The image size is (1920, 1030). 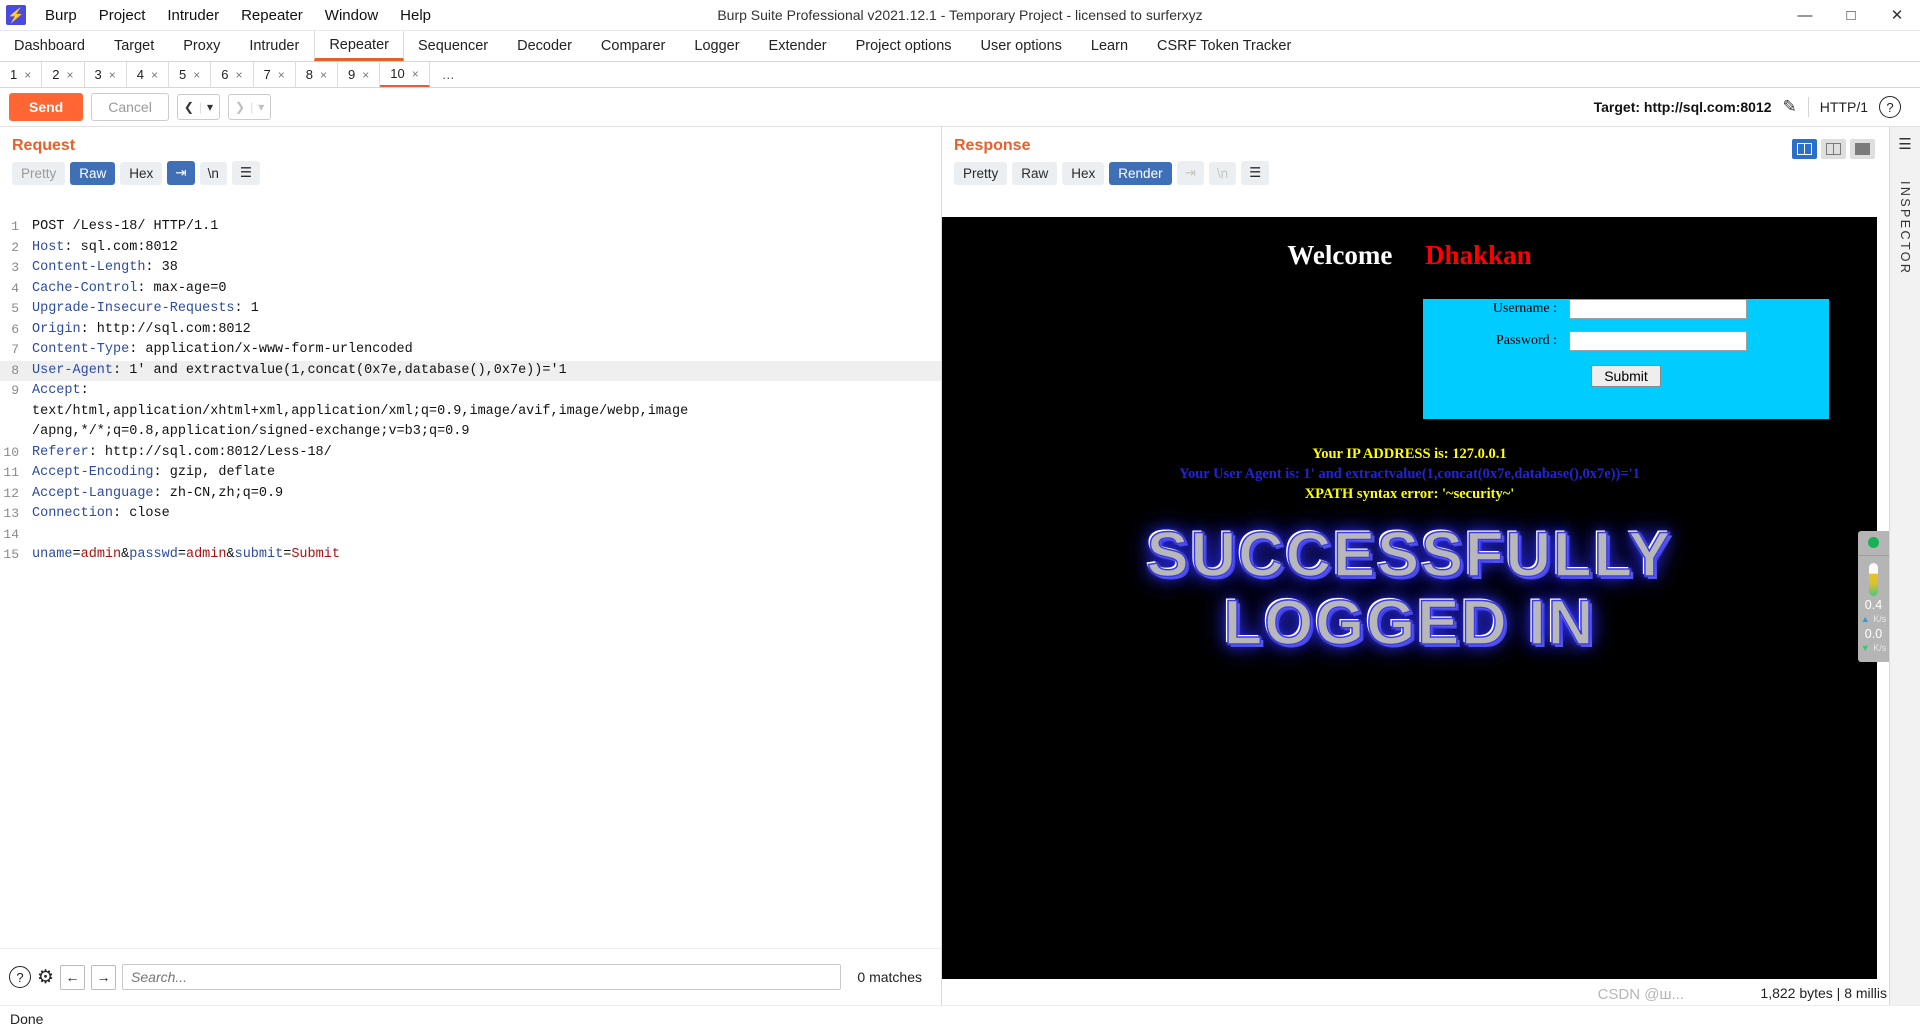 What do you see at coordinates (1658, 309) in the screenshot?
I see `username-input` at bounding box center [1658, 309].